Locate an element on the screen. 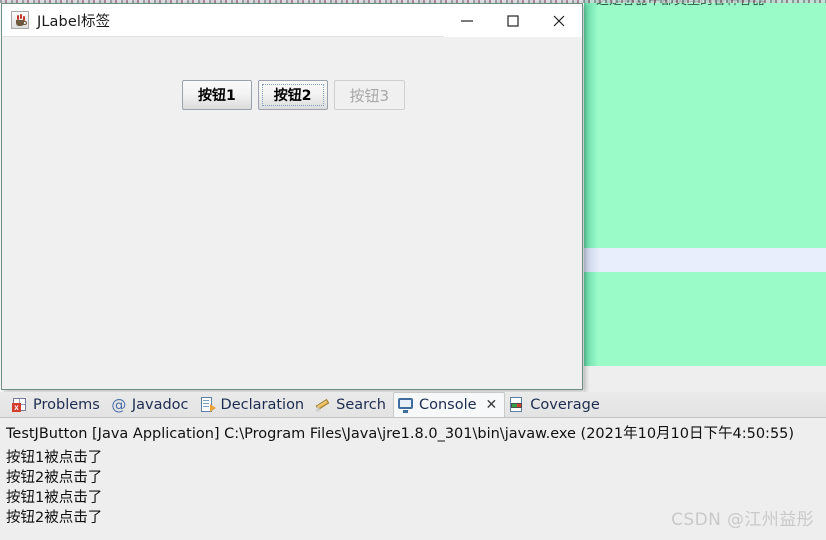  close-icon is located at coordinates (559, 20).